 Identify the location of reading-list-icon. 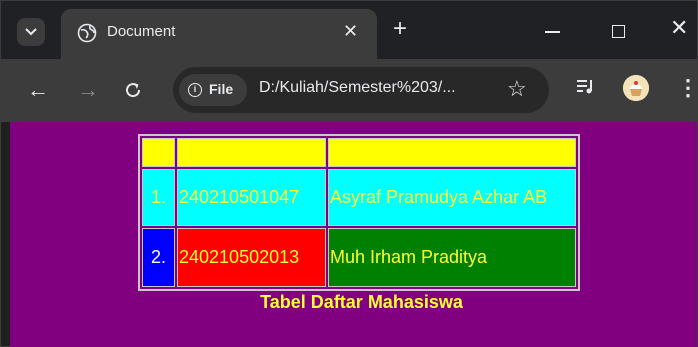
(586, 87).